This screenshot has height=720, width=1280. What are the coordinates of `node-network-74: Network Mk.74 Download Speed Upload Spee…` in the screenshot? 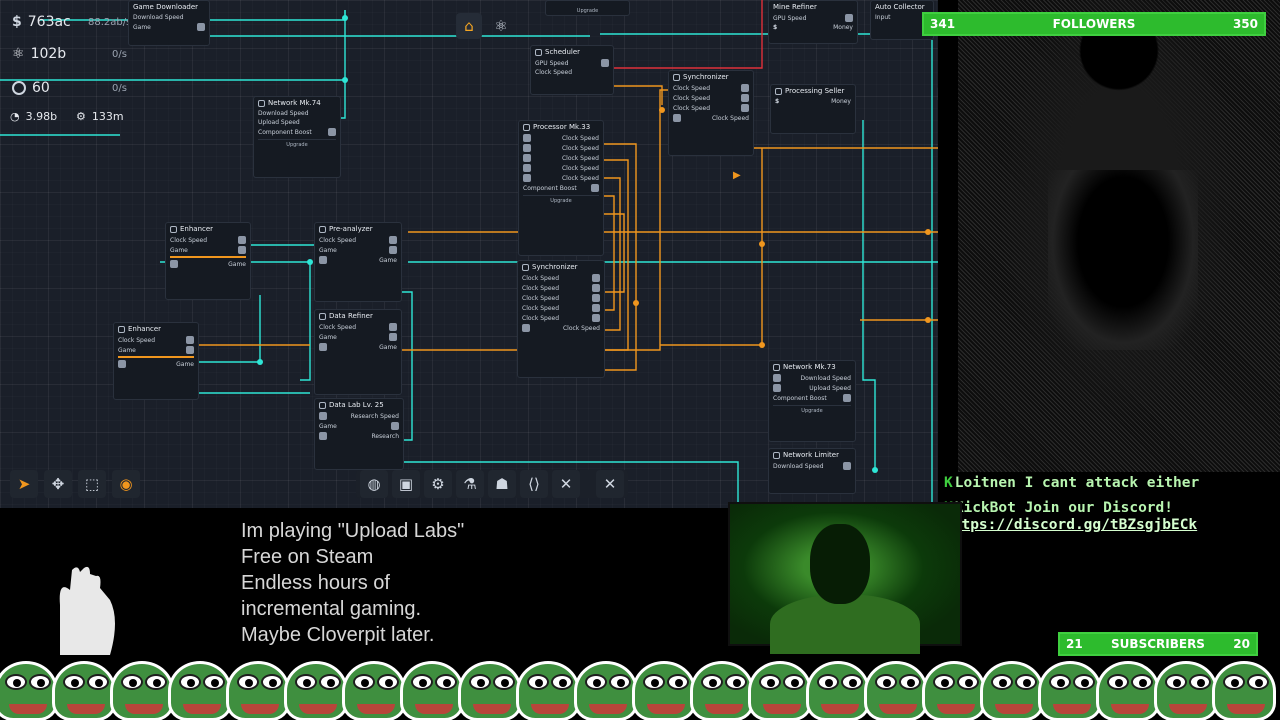 It's located at (297, 137).